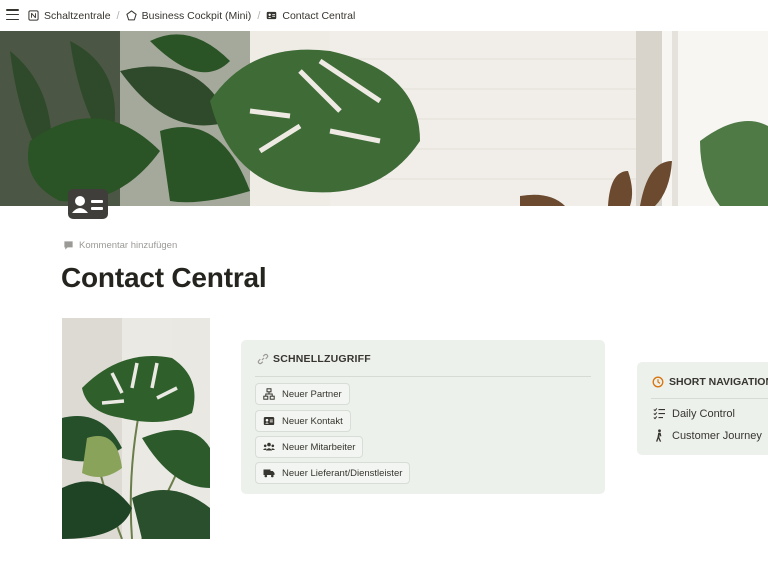 The height and width of the screenshot is (576, 768). I want to click on org-chart-icon, so click(269, 394).